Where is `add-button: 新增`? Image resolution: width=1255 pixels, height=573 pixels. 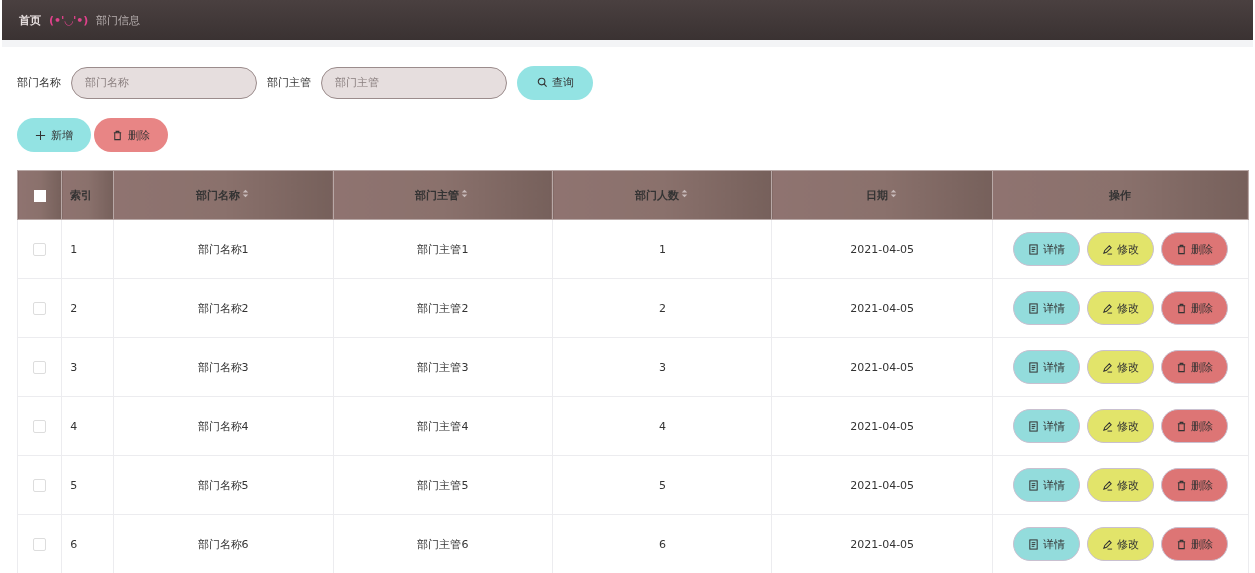
add-button: 新增 is located at coordinates (54, 135).